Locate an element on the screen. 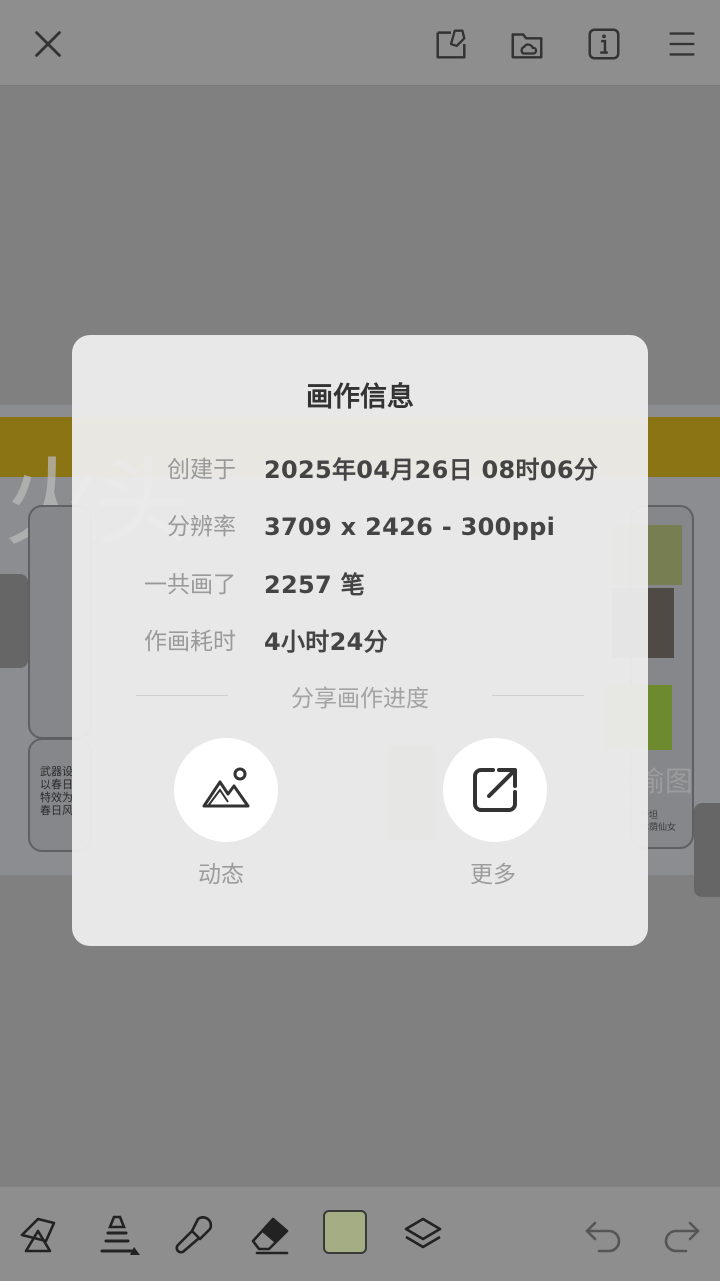 The width and height of the screenshot is (720, 1281). top-toolbar is located at coordinates (360, 43).